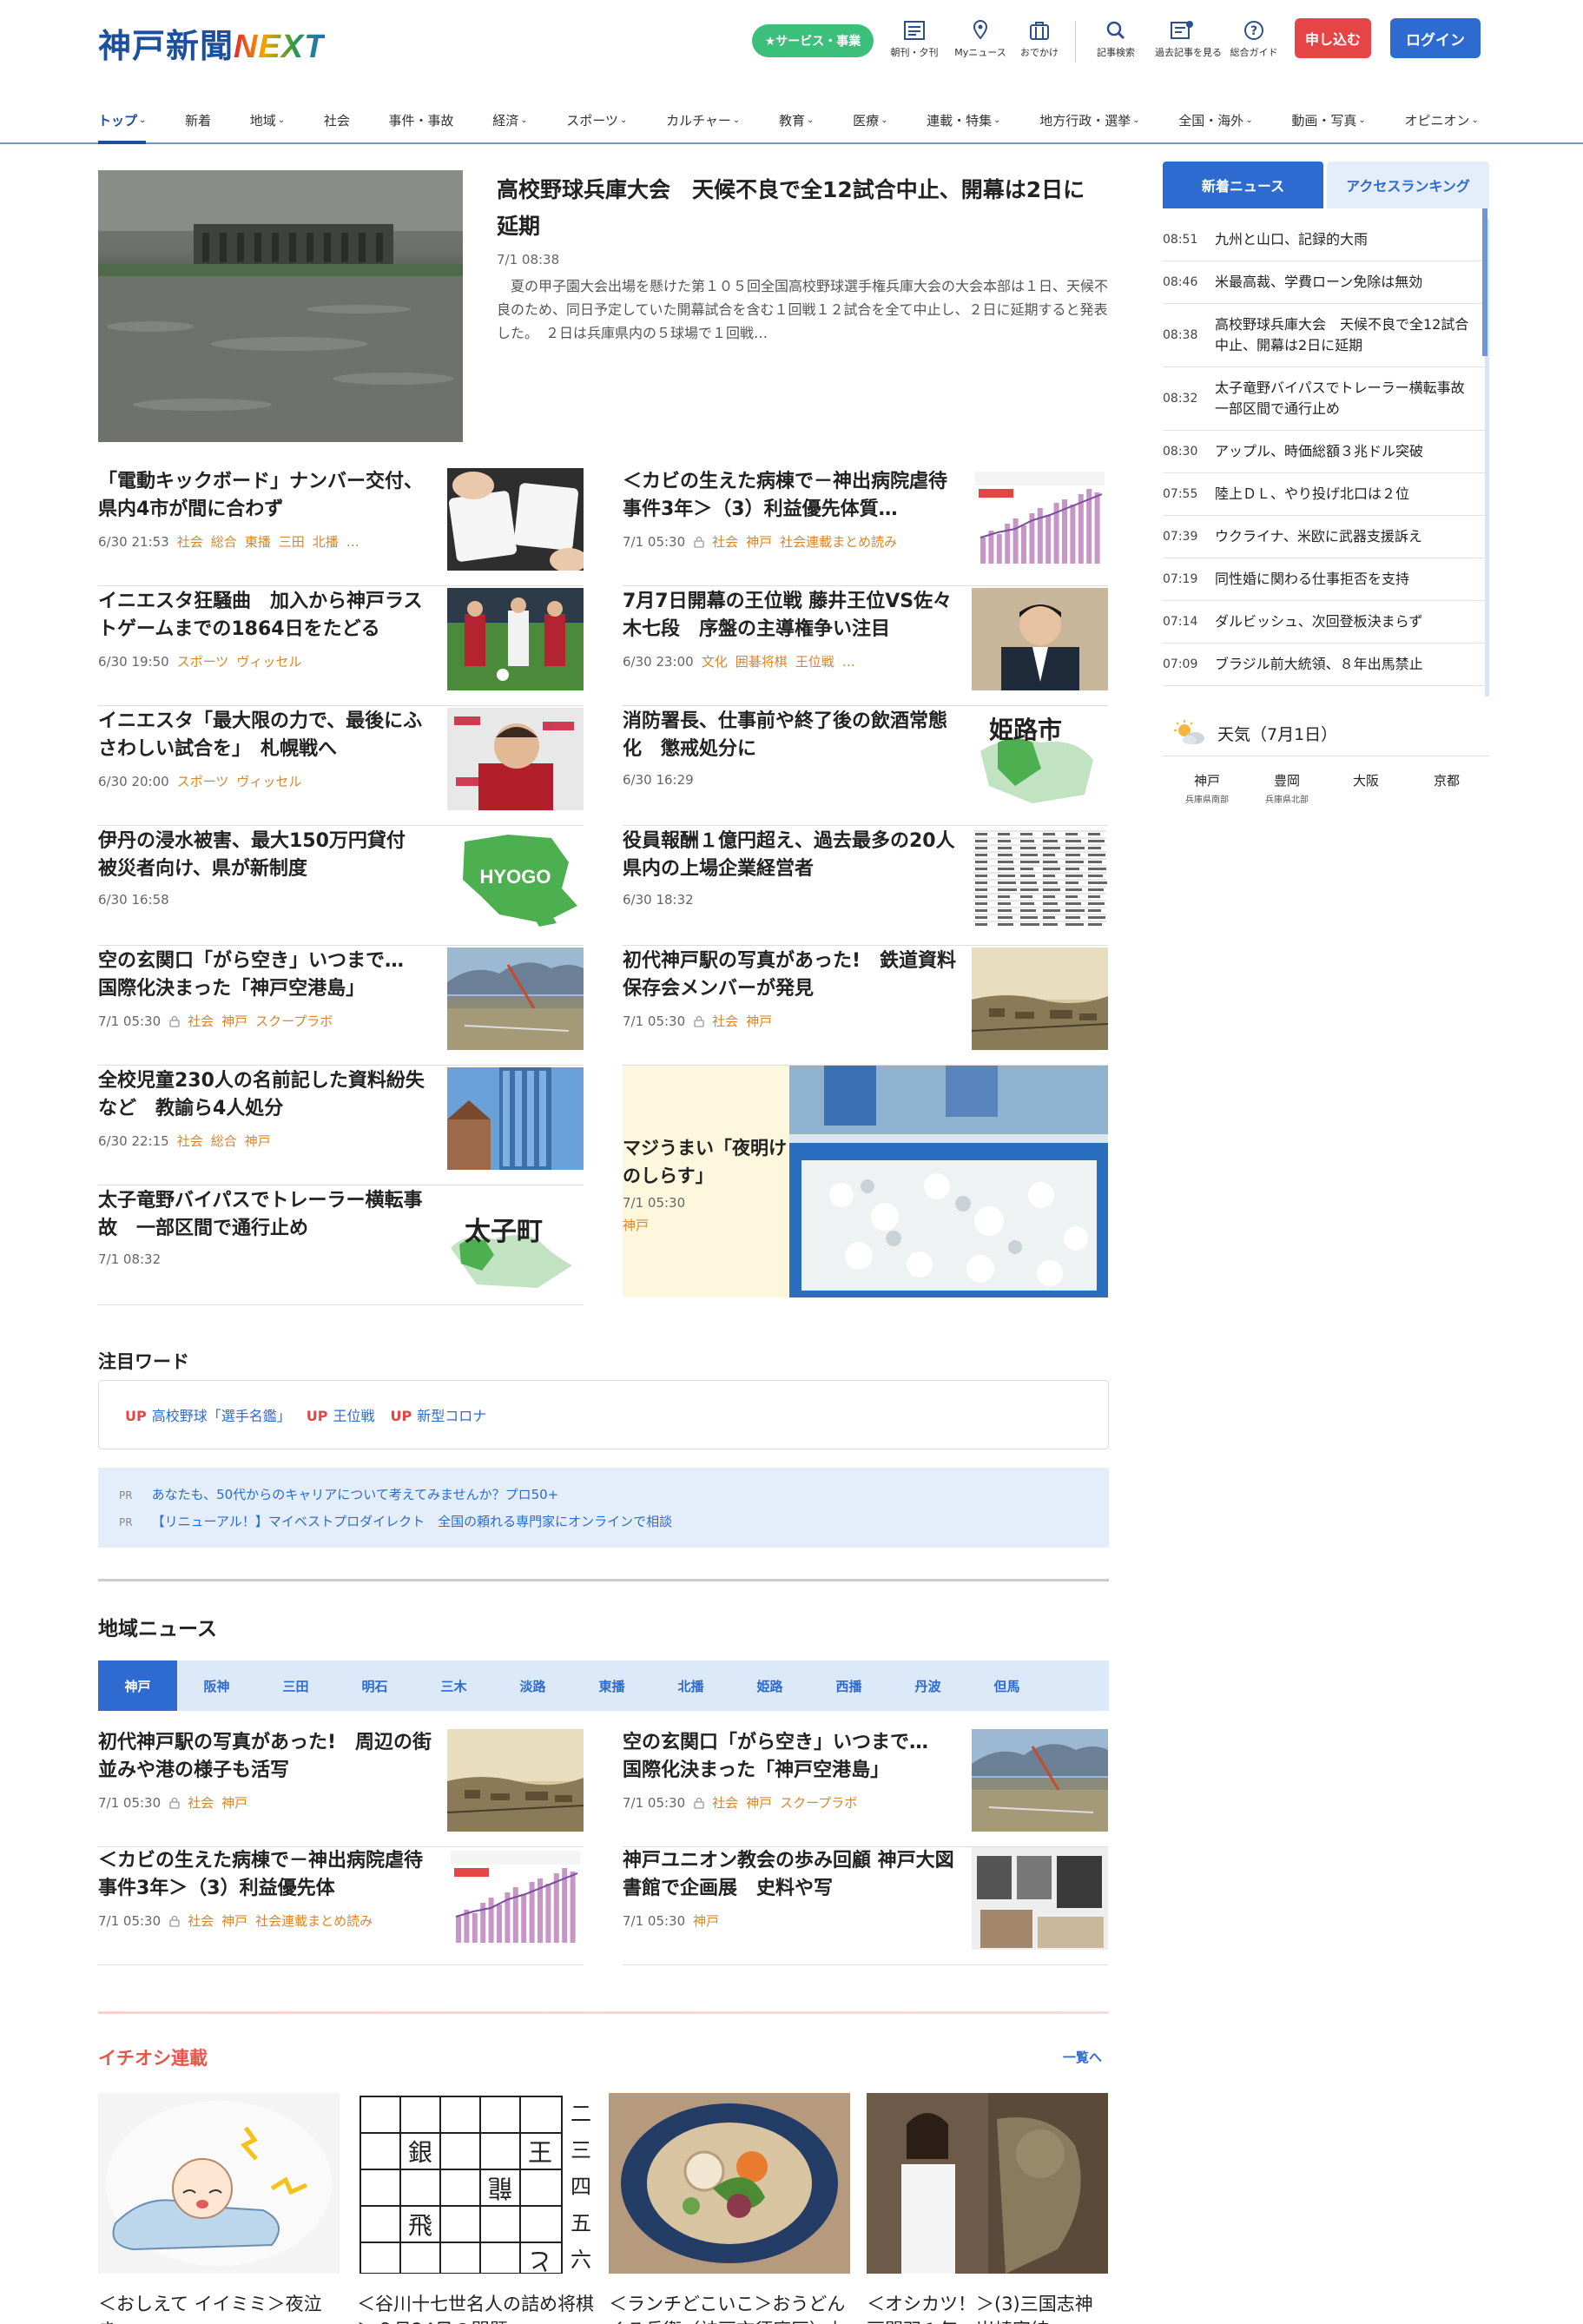 The image size is (1583, 2324). I want to click on latest-news-item: 07:14 ダルビッシュ、次回登板決まらず, so click(1324, 622).